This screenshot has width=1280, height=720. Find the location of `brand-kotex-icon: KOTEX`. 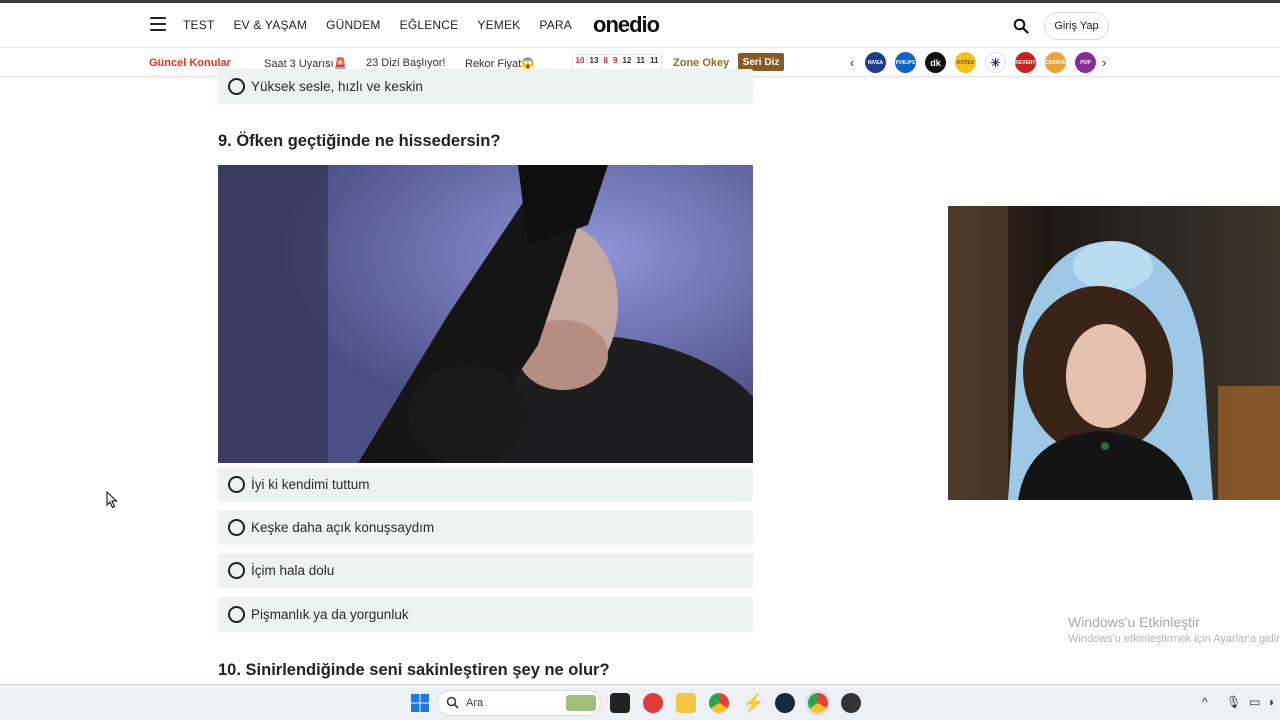

brand-kotex-icon: KOTEX is located at coordinates (965, 62).